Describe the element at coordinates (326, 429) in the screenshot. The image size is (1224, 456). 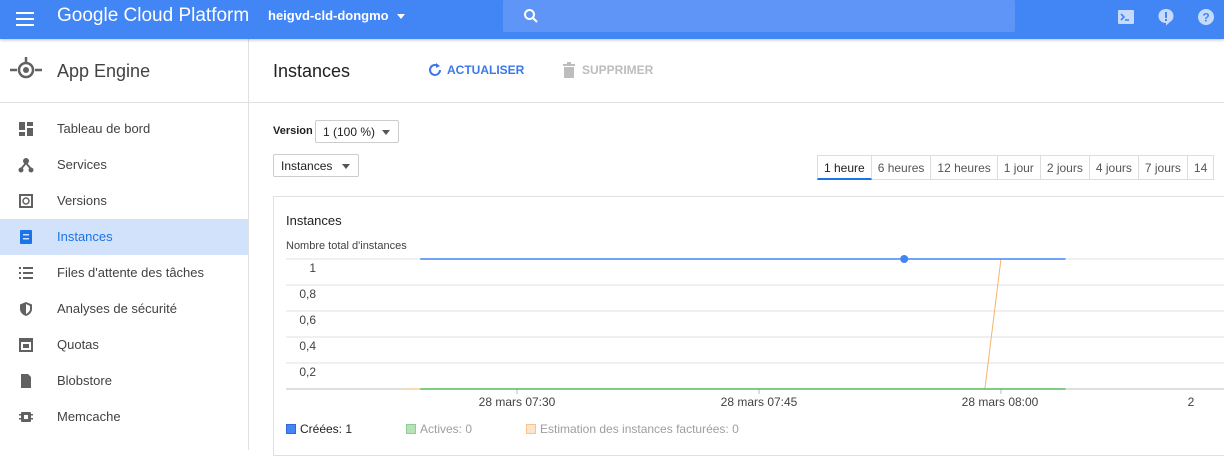
I see `legend-label: Créées: 1` at that location.